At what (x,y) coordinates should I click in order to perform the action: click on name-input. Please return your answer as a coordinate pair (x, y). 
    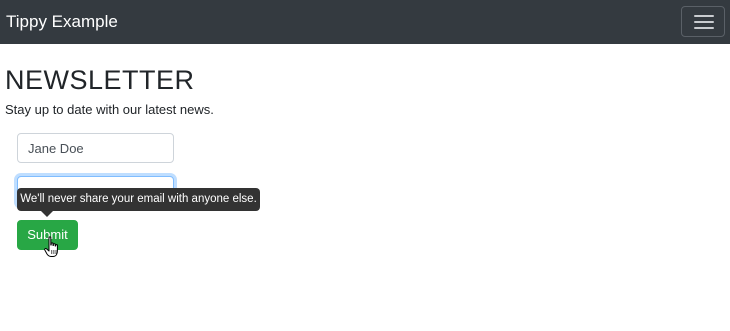
    Looking at the image, I should click on (95, 148).